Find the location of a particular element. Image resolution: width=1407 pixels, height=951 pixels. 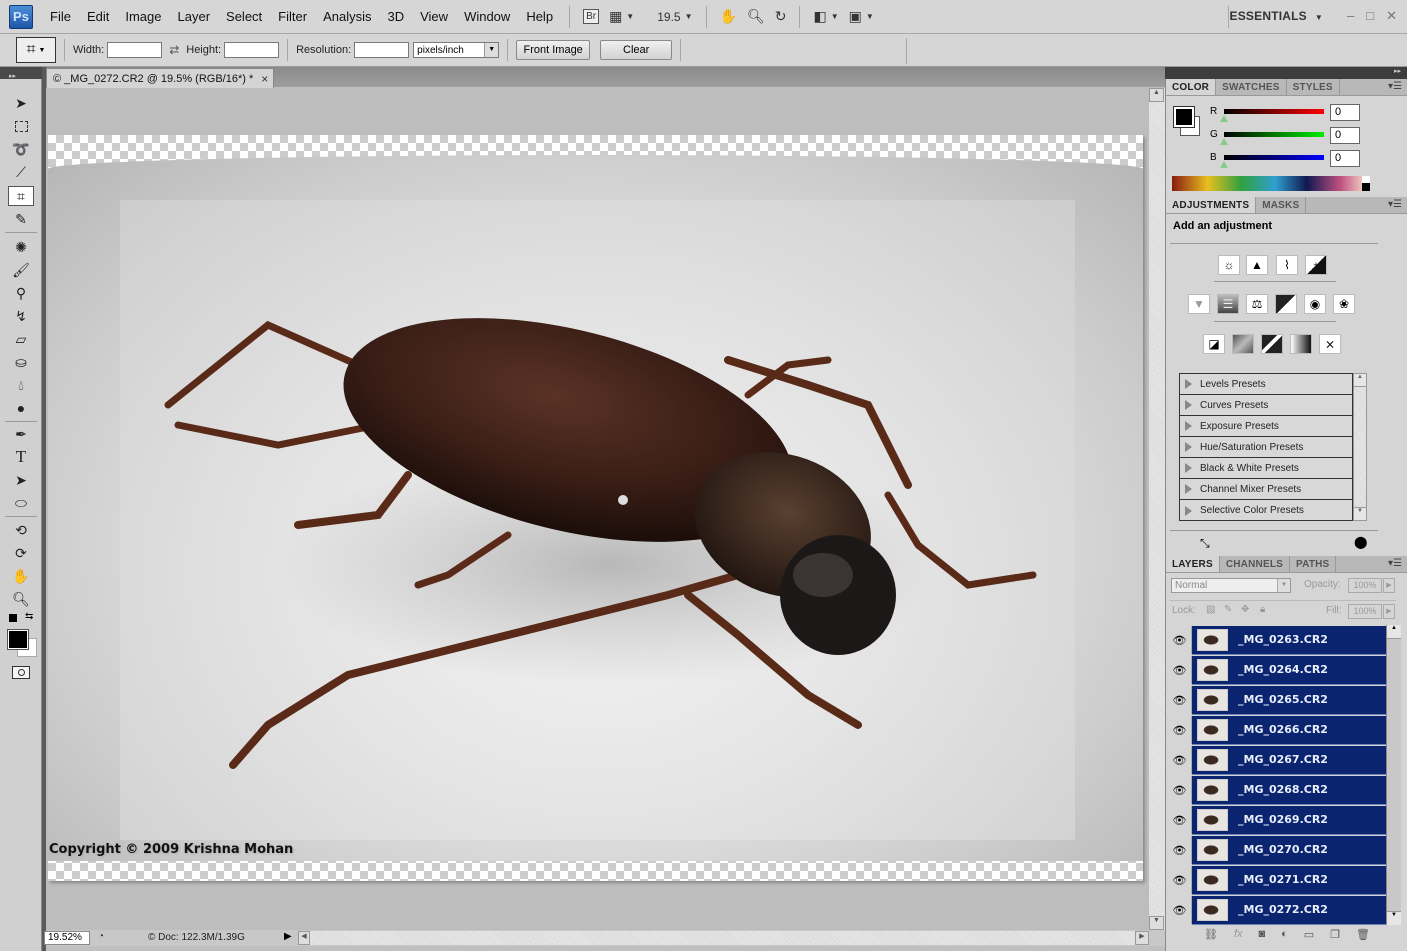

lock-transparency-icon: ▨ is located at coordinates (1210, 609).